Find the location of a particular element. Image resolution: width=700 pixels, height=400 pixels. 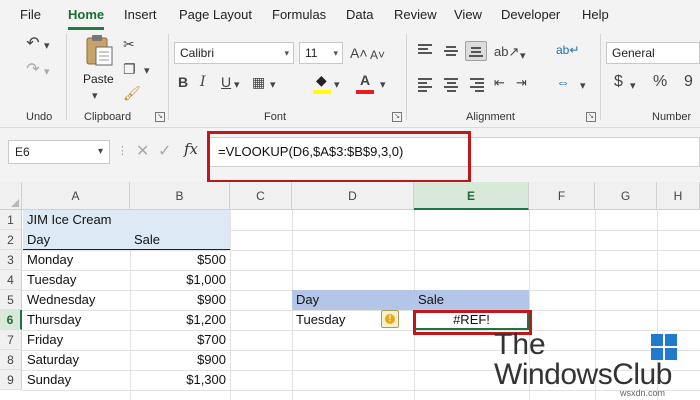

column-header-d: D is located at coordinates (353, 196).